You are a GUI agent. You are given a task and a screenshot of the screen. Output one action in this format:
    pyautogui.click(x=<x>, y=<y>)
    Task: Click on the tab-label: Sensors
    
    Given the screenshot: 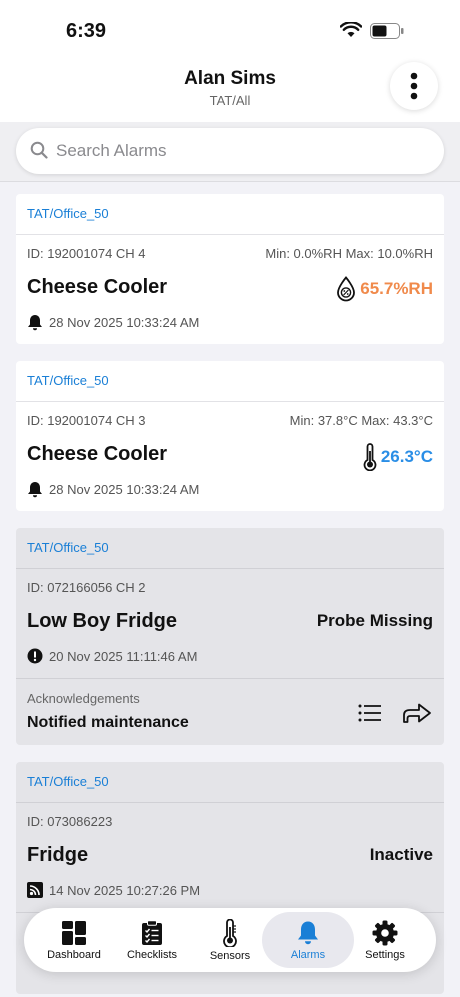 What is the action you would take?
    pyautogui.click(x=230, y=955)
    